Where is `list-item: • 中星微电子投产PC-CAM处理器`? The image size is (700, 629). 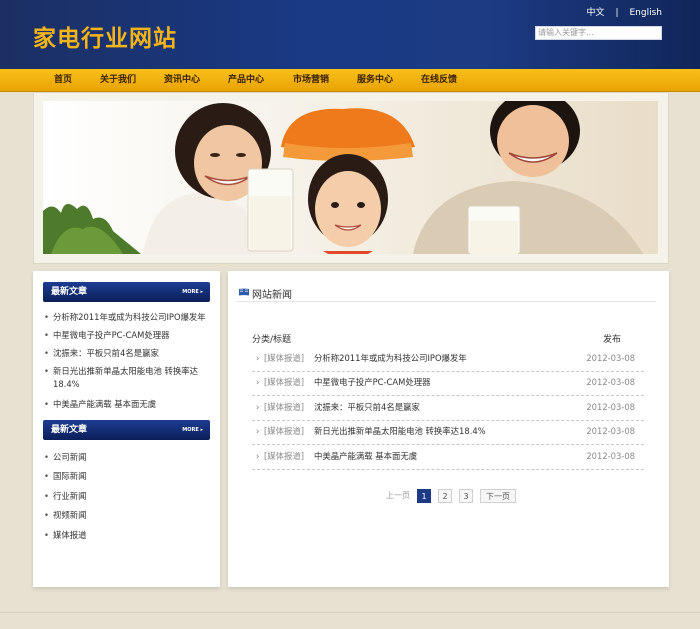
list-item: • 中星微电子投产PC-CAM处理器 is located at coordinates (129, 335).